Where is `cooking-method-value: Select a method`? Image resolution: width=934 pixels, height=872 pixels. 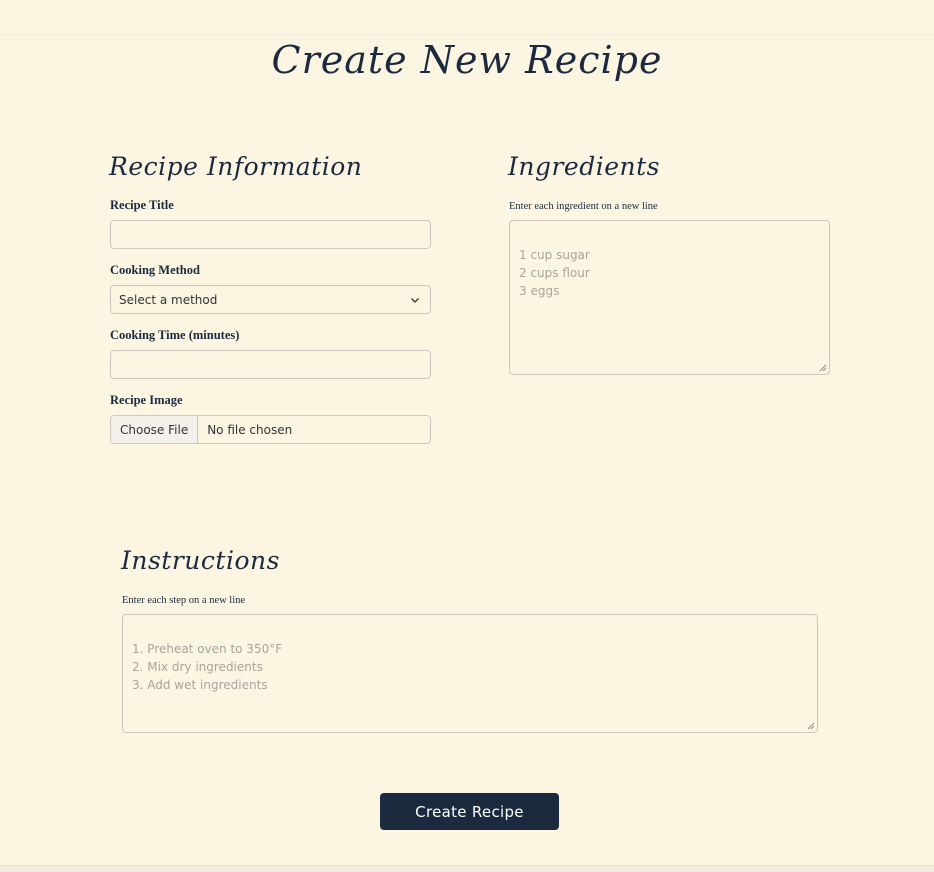
cooking-method-value: Select a method is located at coordinates (168, 299).